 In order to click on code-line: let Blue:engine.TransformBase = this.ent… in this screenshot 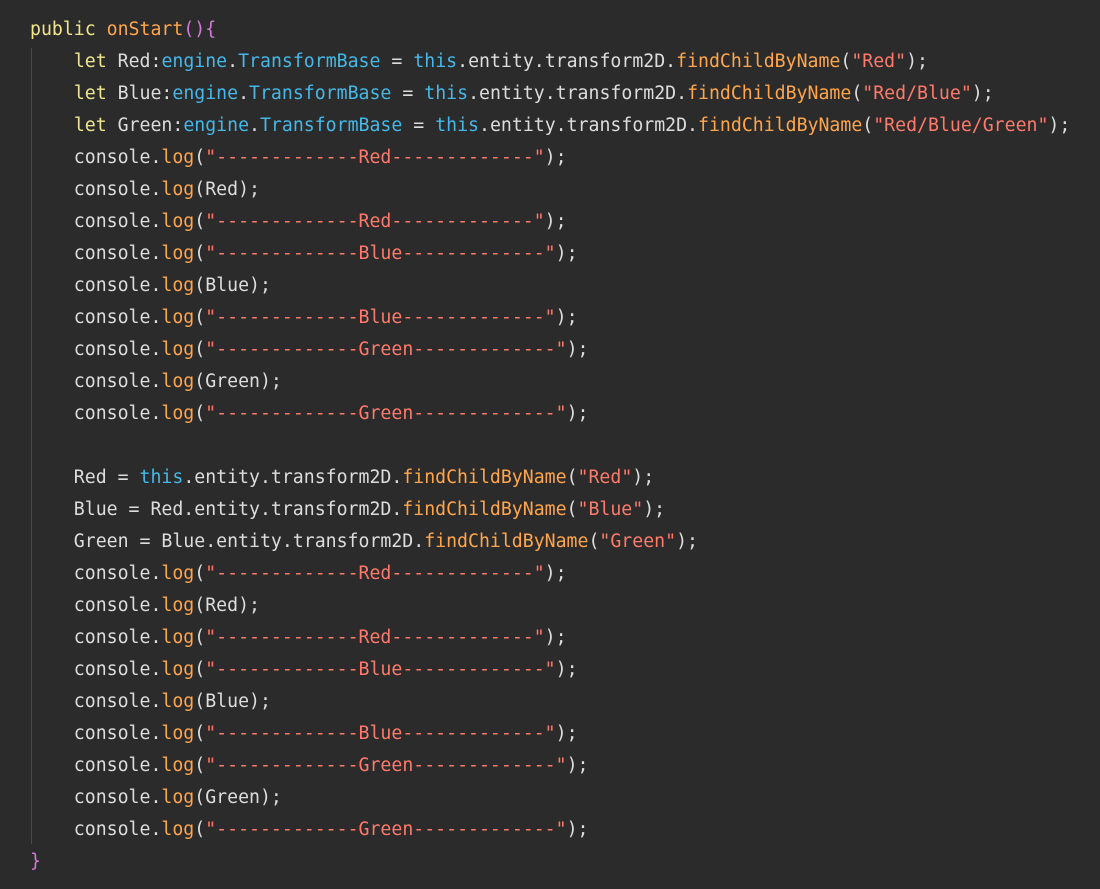, I will do `click(550, 94)`.